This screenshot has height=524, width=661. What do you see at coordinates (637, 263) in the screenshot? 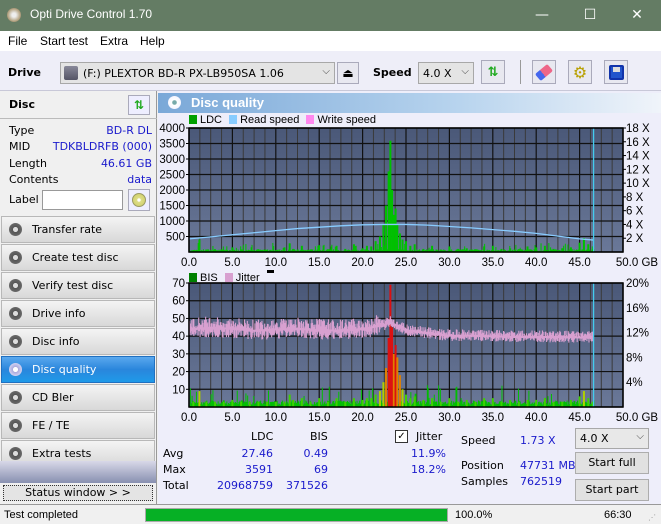
I see `x-tick-label: 50.0 GB` at bounding box center [637, 263].